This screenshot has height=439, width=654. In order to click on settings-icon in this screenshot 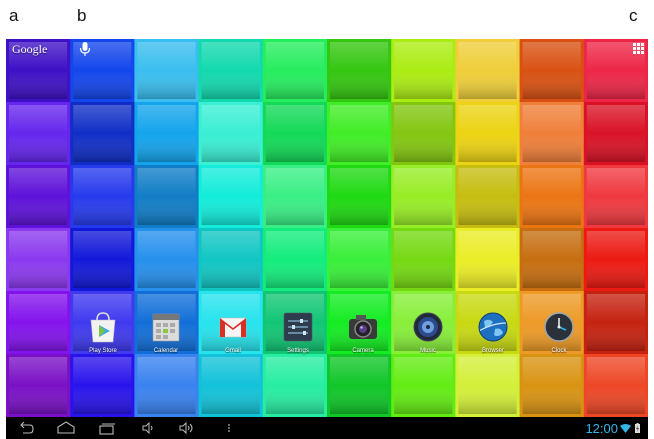, I will do `click(298, 327)`.